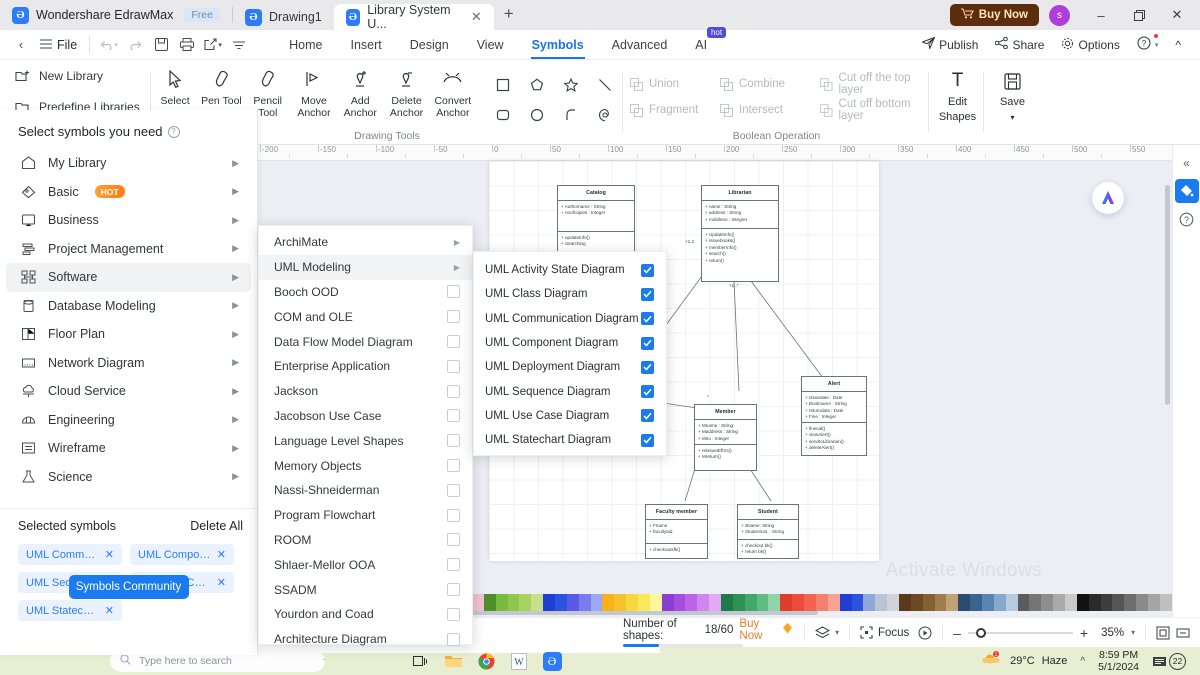 The height and width of the screenshot is (675, 1200). I want to click on publish-button: Publish, so click(950, 44).